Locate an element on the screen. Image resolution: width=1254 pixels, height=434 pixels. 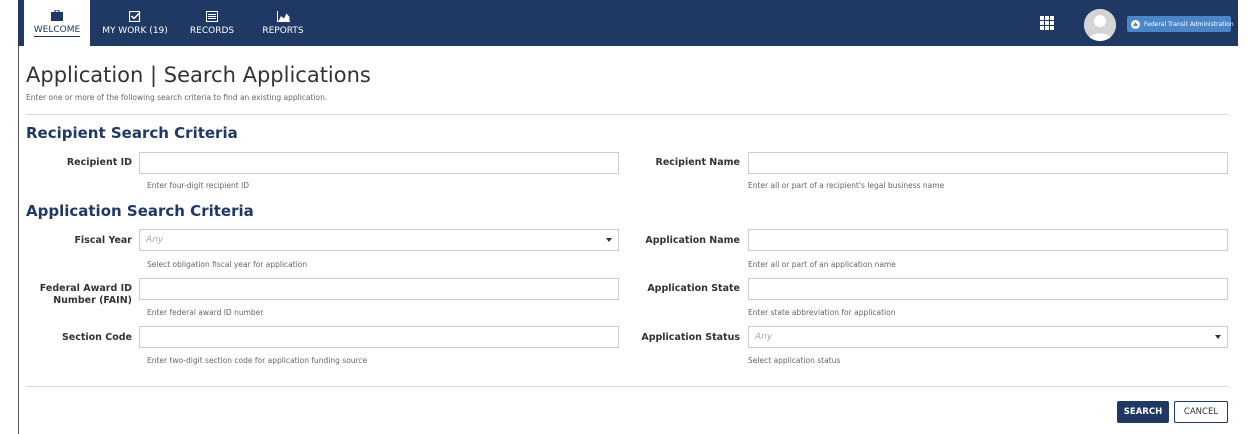
section-code-label: Section Code is located at coordinates (96, 337).